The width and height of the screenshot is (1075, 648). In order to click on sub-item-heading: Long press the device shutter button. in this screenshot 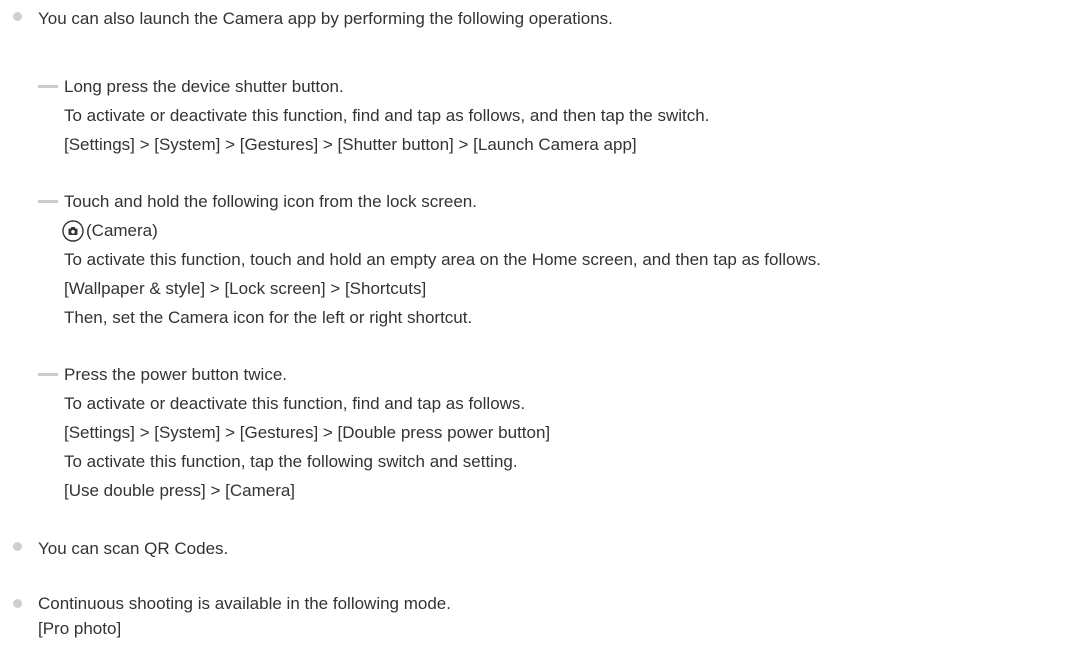, I will do `click(204, 86)`.